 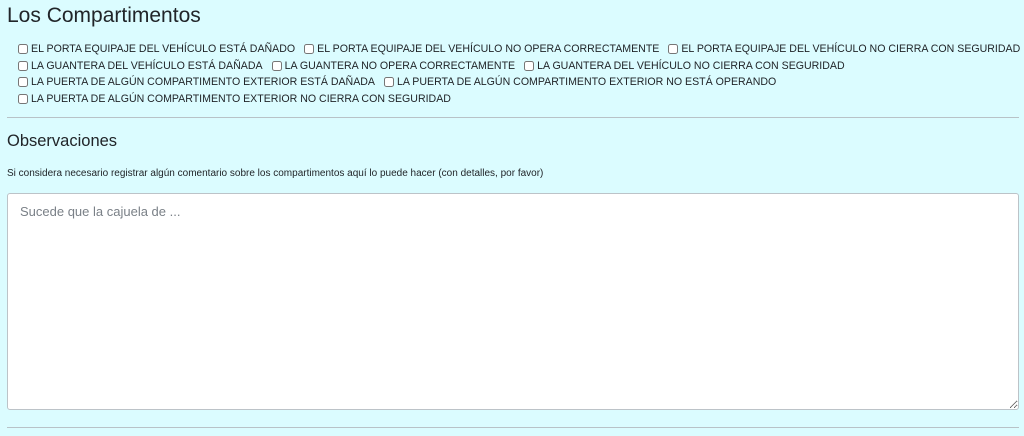 I want to click on bottom-divider, so click(x=513, y=427).